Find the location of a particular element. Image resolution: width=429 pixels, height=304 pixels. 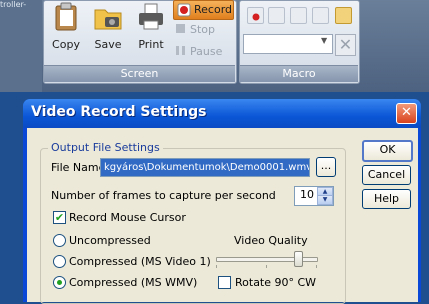

ms-video1-label: Compressed (MS Video 1) is located at coordinates (140, 261).